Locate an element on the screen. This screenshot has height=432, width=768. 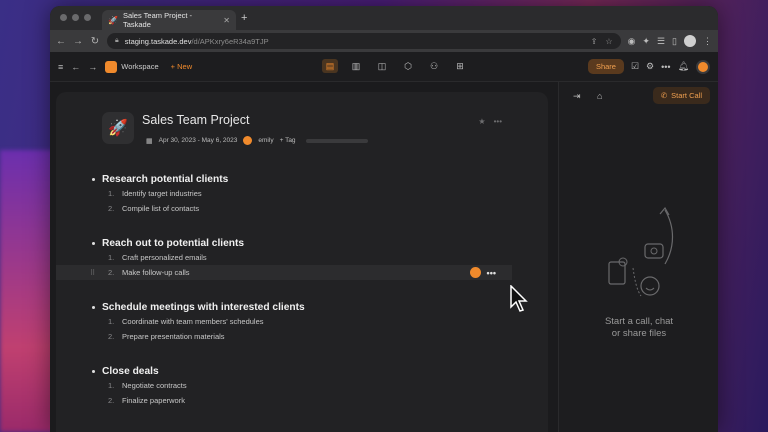
project-meta: ▦ Apr 30, 2023 - May 6, 2023 emily + Tag is located at coordinates (257, 140).